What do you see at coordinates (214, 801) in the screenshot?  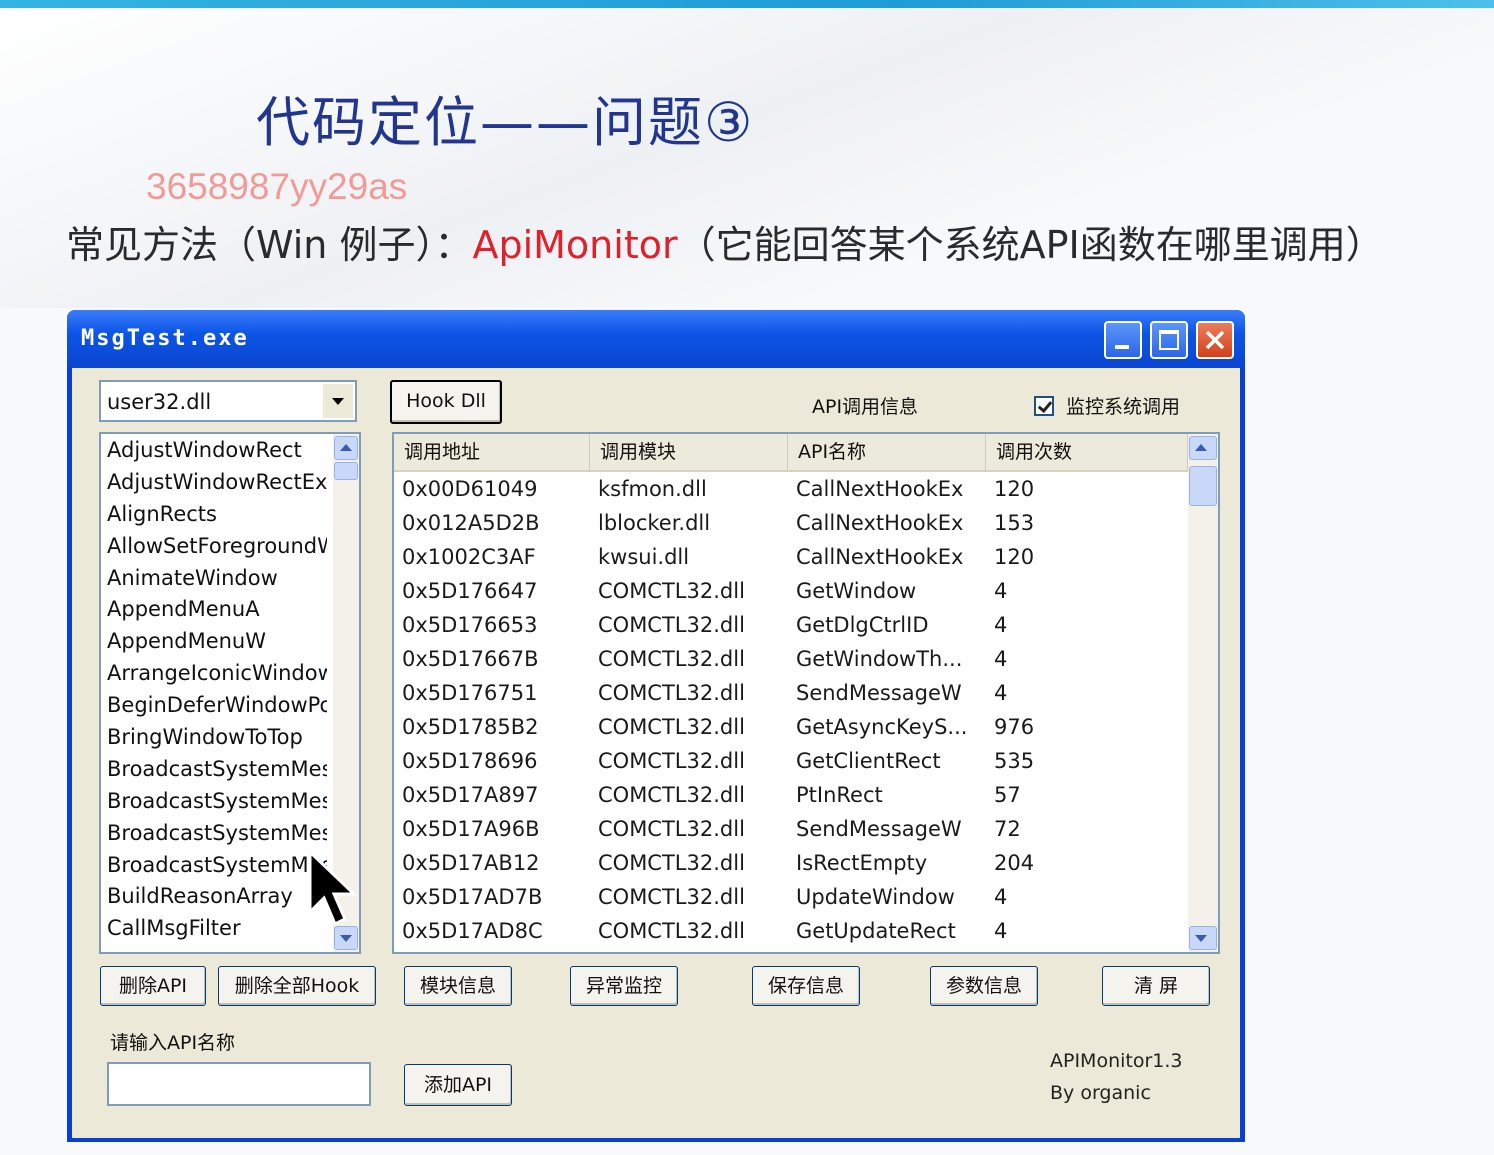 I see `api-list-item: BroadcastSystemMessageA` at bounding box center [214, 801].